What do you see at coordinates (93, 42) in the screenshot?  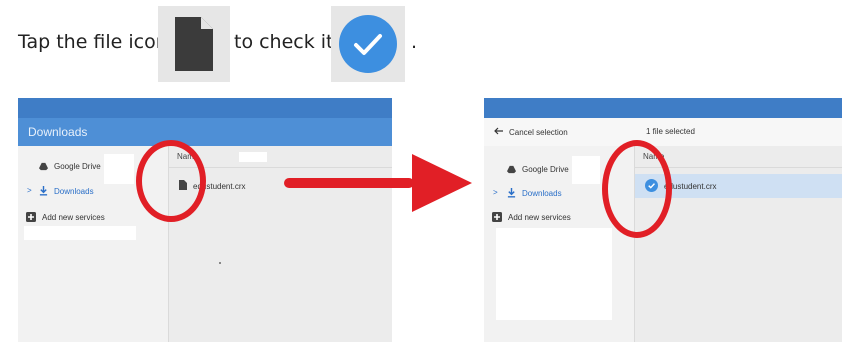 I see `instruction-text-1: Tap the file icon` at bounding box center [93, 42].